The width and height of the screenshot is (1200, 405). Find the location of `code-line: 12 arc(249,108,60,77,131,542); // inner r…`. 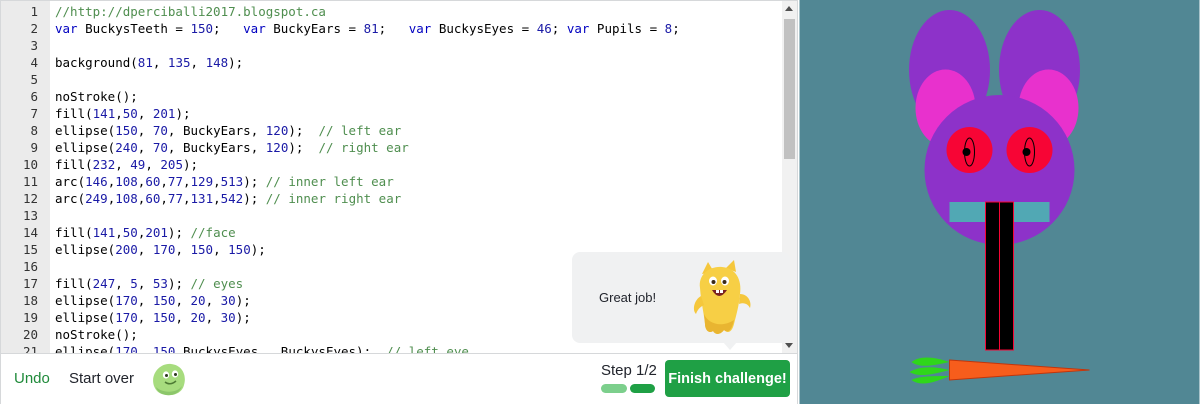

code-line: 12 arc(249,108,60,77,131,542); // inner r… is located at coordinates (392, 198).